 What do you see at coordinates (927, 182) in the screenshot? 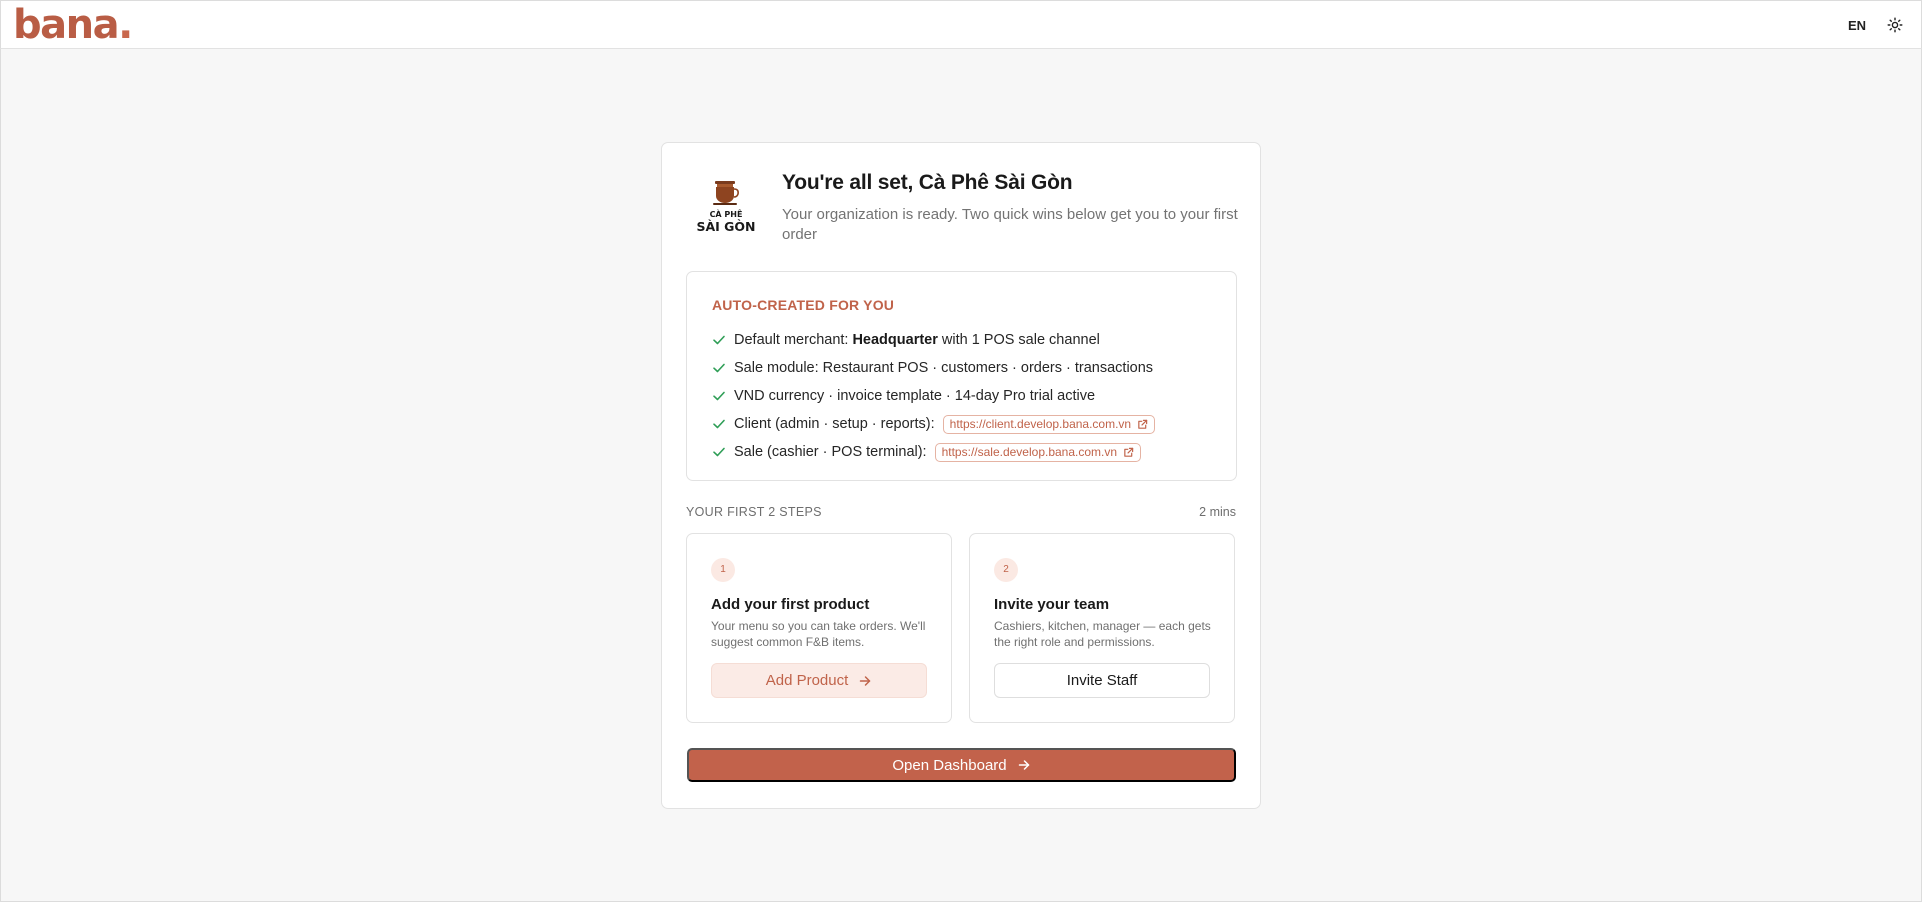
I see `page-title: You're all set, Cà Phê Sài Gòn` at bounding box center [927, 182].